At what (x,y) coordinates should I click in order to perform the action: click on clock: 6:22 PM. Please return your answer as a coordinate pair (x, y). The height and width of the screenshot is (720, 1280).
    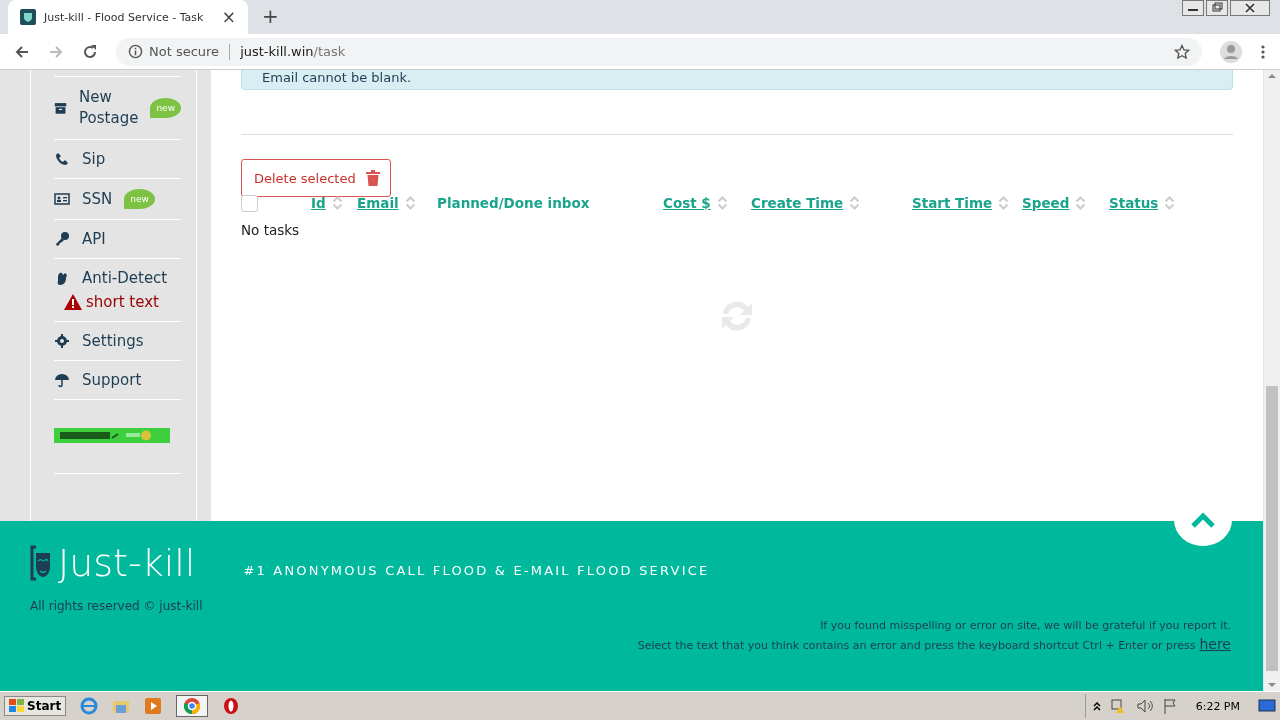
    Looking at the image, I should click on (1217, 706).